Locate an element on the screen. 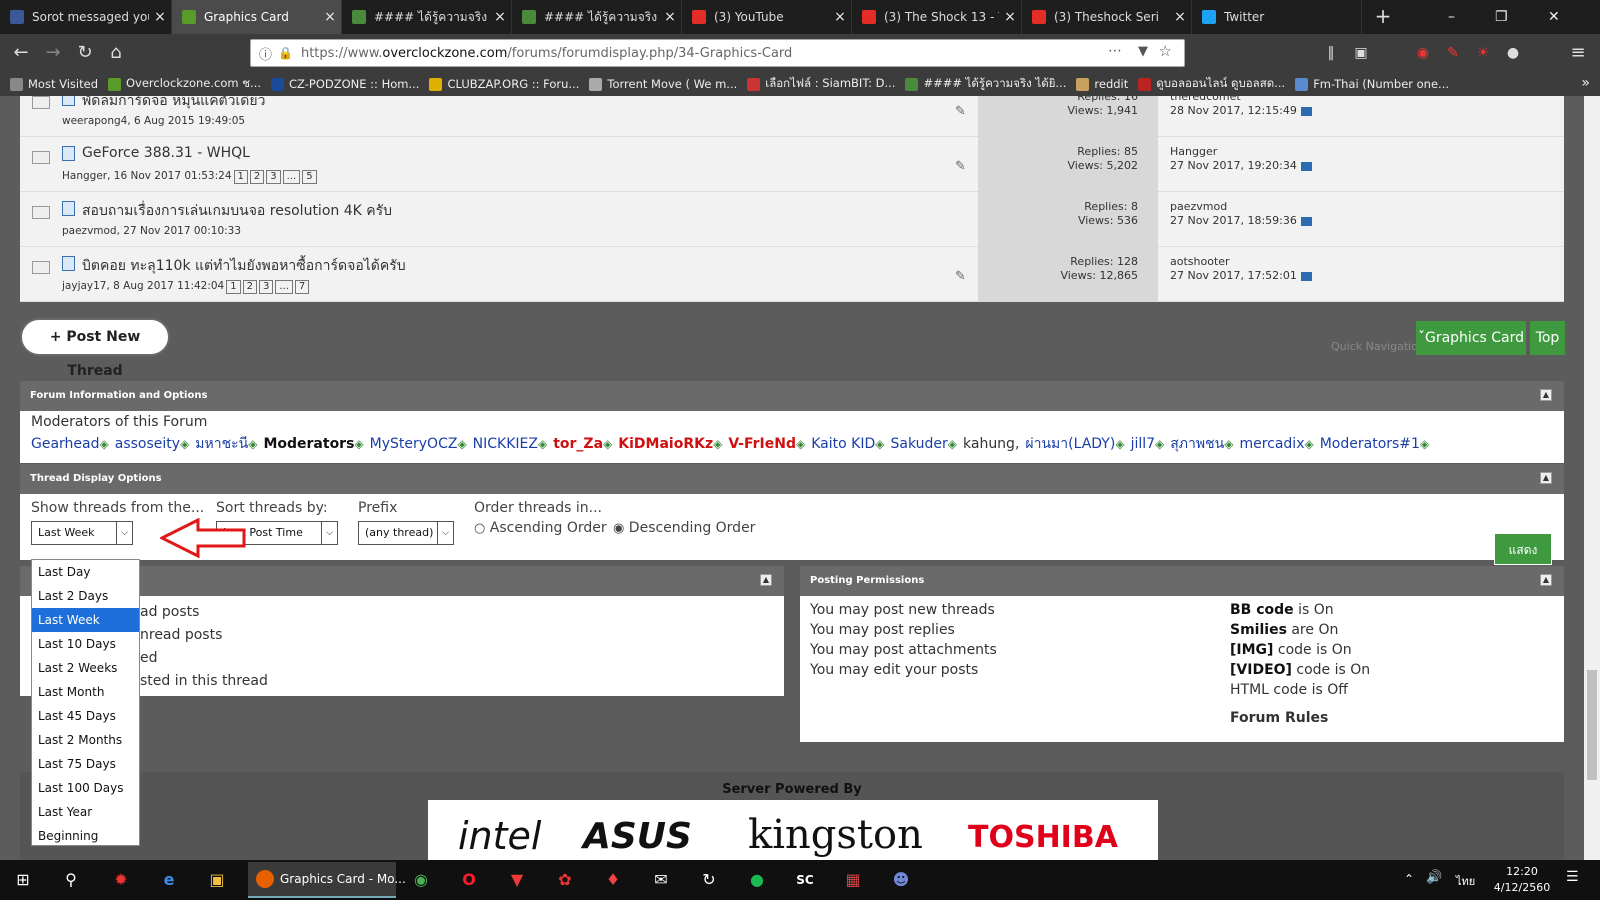 The height and width of the screenshot is (900, 1600). dropdown-option: Last 2 Days is located at coordinates (85, 596).